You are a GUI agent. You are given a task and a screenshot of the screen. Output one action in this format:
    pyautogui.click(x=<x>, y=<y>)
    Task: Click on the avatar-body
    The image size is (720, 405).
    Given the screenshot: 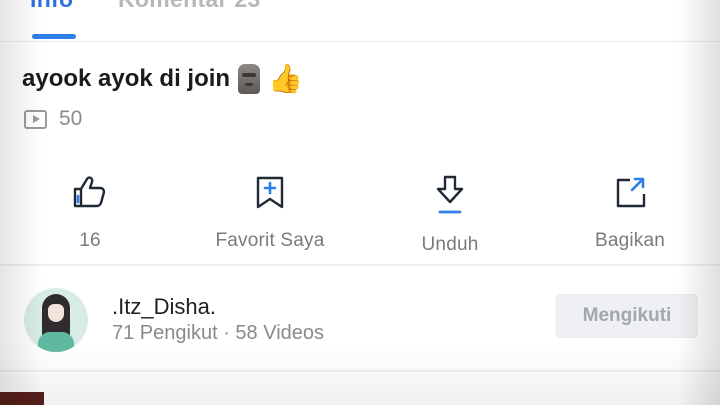 What is the action you would take?
    pyautogui.click(x=56, y=342)
    